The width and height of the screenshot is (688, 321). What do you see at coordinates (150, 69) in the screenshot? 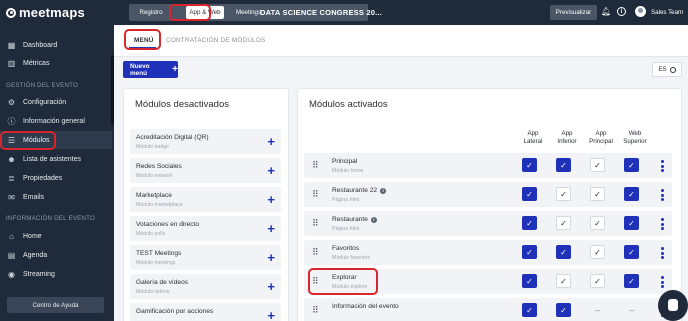
I see `new-menu-button: Nuevo menú +` at bounding box center [150, 69].